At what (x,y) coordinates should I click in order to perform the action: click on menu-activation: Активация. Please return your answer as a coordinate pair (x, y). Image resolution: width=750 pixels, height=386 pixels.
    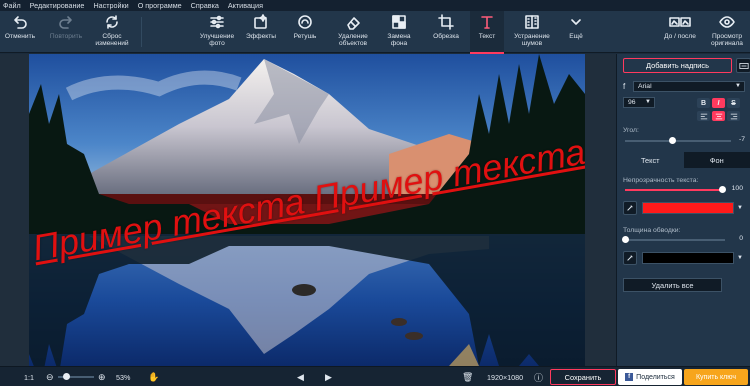
    Looking at the image, I should click on (245, 5).